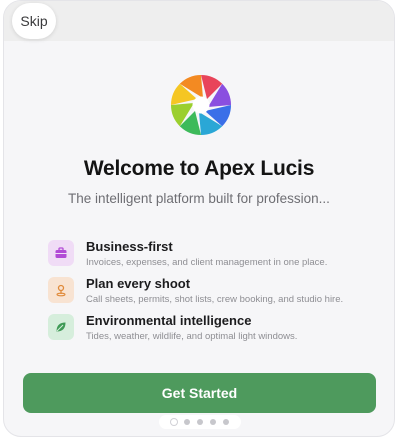 The height and width of the screenshot is (442, 400). I want to click on leaf-icon, so click(61, 327).